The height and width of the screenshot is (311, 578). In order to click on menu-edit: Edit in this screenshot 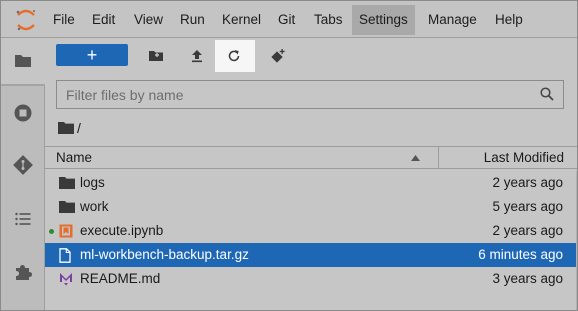, I will do `click(103, 20)`.